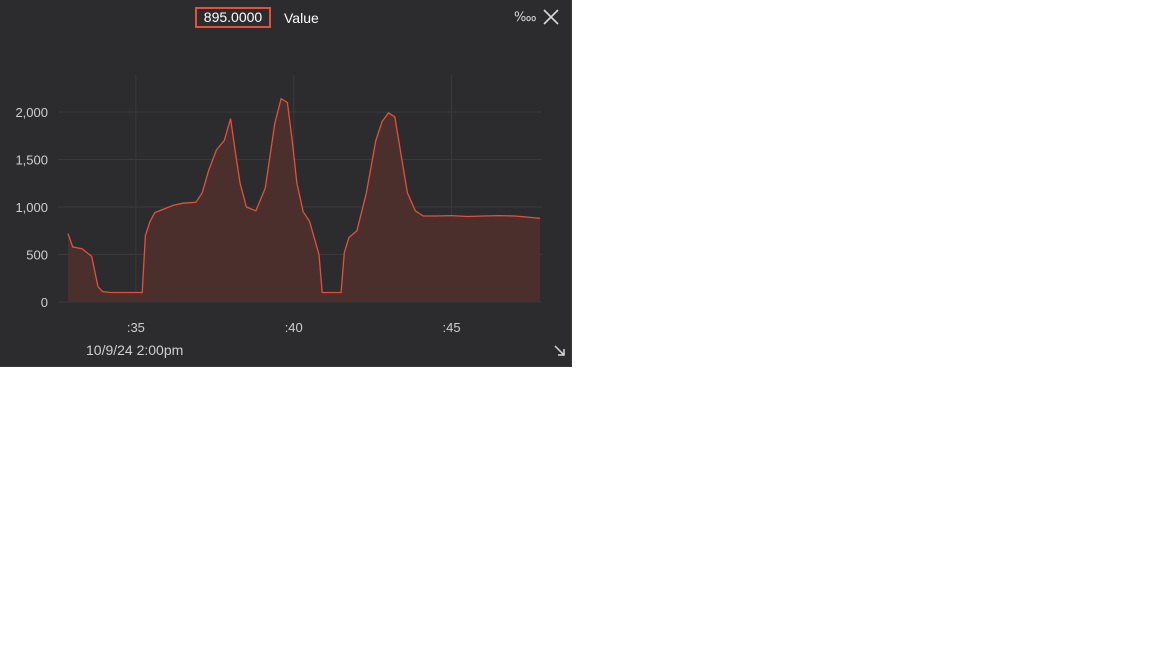 The width and height of the screenshot is (1152, 648). What do you see at coordinates (31, 160) in the screenshot?
I see `y-tick-label: 1,500` at bounding box center [31, 160].